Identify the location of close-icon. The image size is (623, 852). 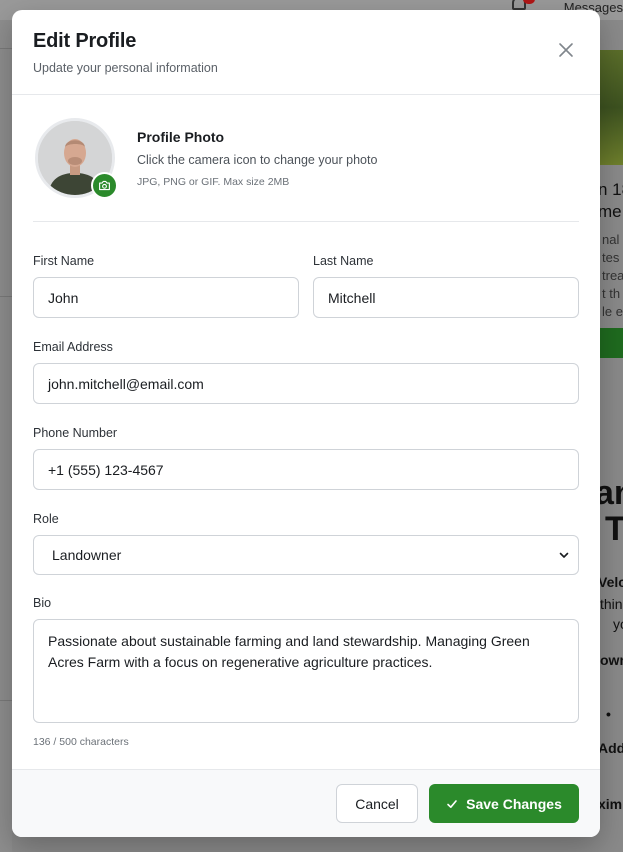
(566, 50).